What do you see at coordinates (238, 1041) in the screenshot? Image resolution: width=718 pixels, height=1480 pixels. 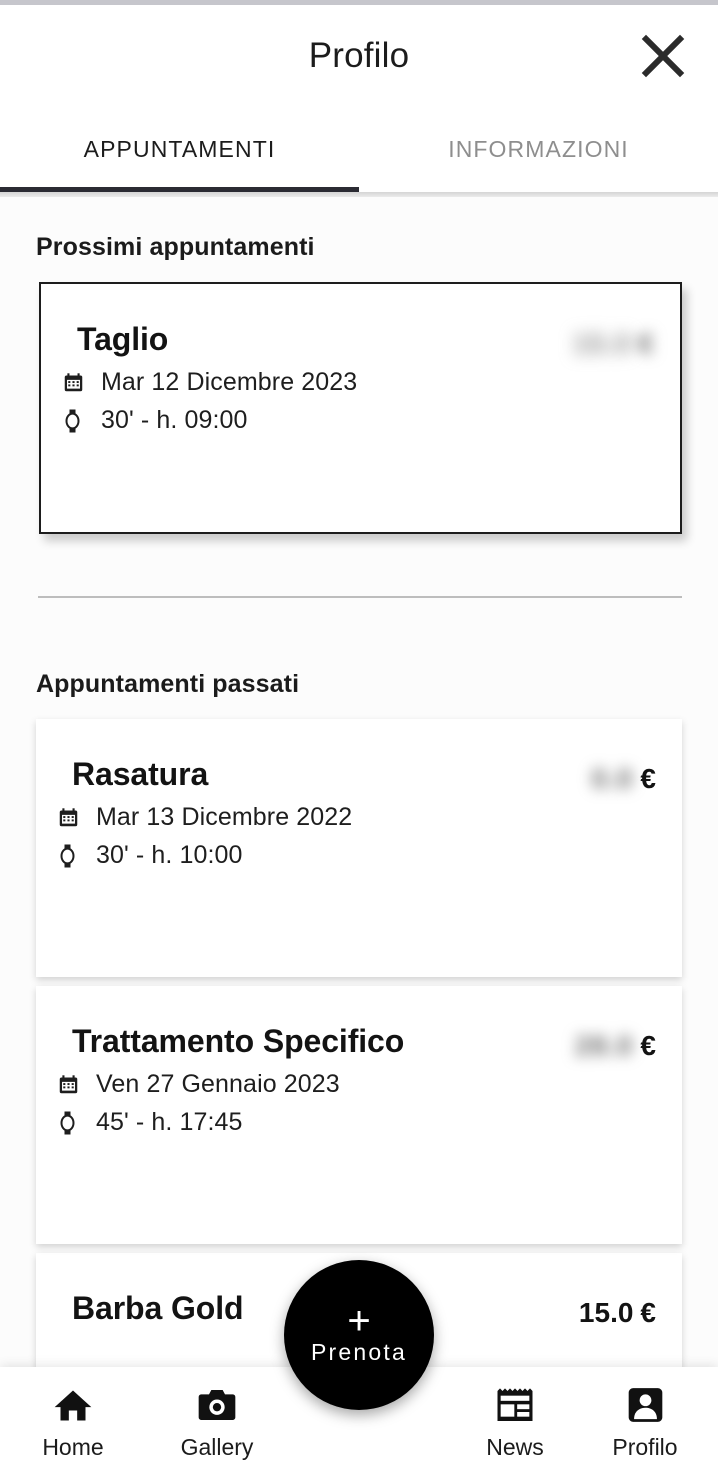 I see `appointment-title: Trattamento Specifico` at bounding box center [238, 1041].